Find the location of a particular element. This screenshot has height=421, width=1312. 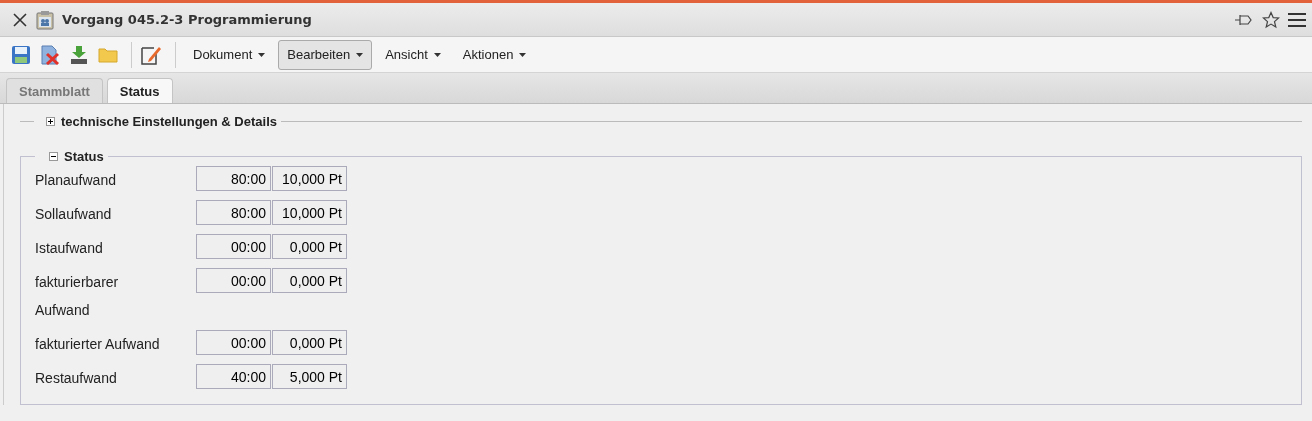

menu-button: Ansicht is located at coordinates (413, 54).